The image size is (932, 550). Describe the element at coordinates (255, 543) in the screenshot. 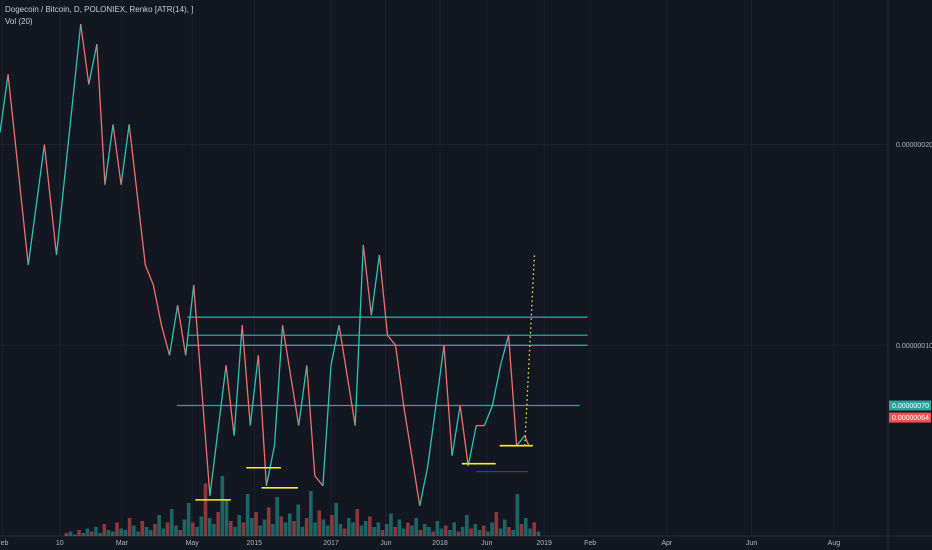

I see `x-tick-label: 2015` at that location.